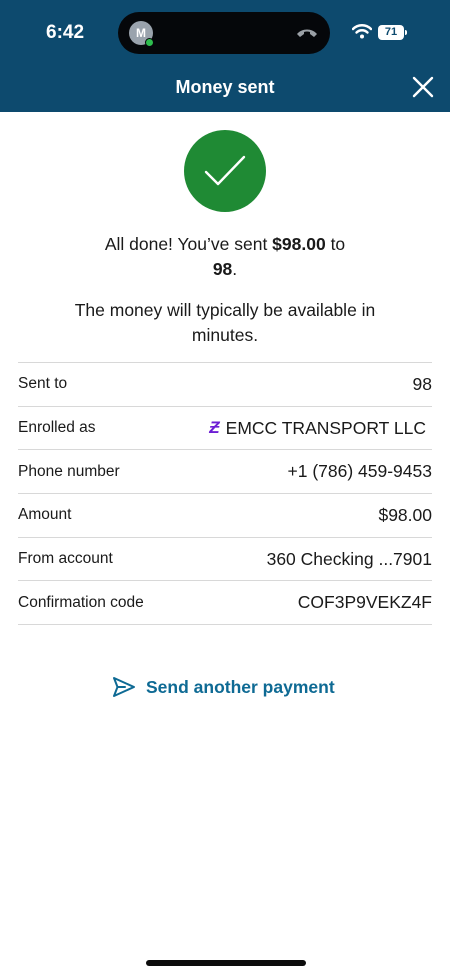 The width and height of the screenshot is (450, 976). I want to click on page-title: Money sent, so click(225, 87).